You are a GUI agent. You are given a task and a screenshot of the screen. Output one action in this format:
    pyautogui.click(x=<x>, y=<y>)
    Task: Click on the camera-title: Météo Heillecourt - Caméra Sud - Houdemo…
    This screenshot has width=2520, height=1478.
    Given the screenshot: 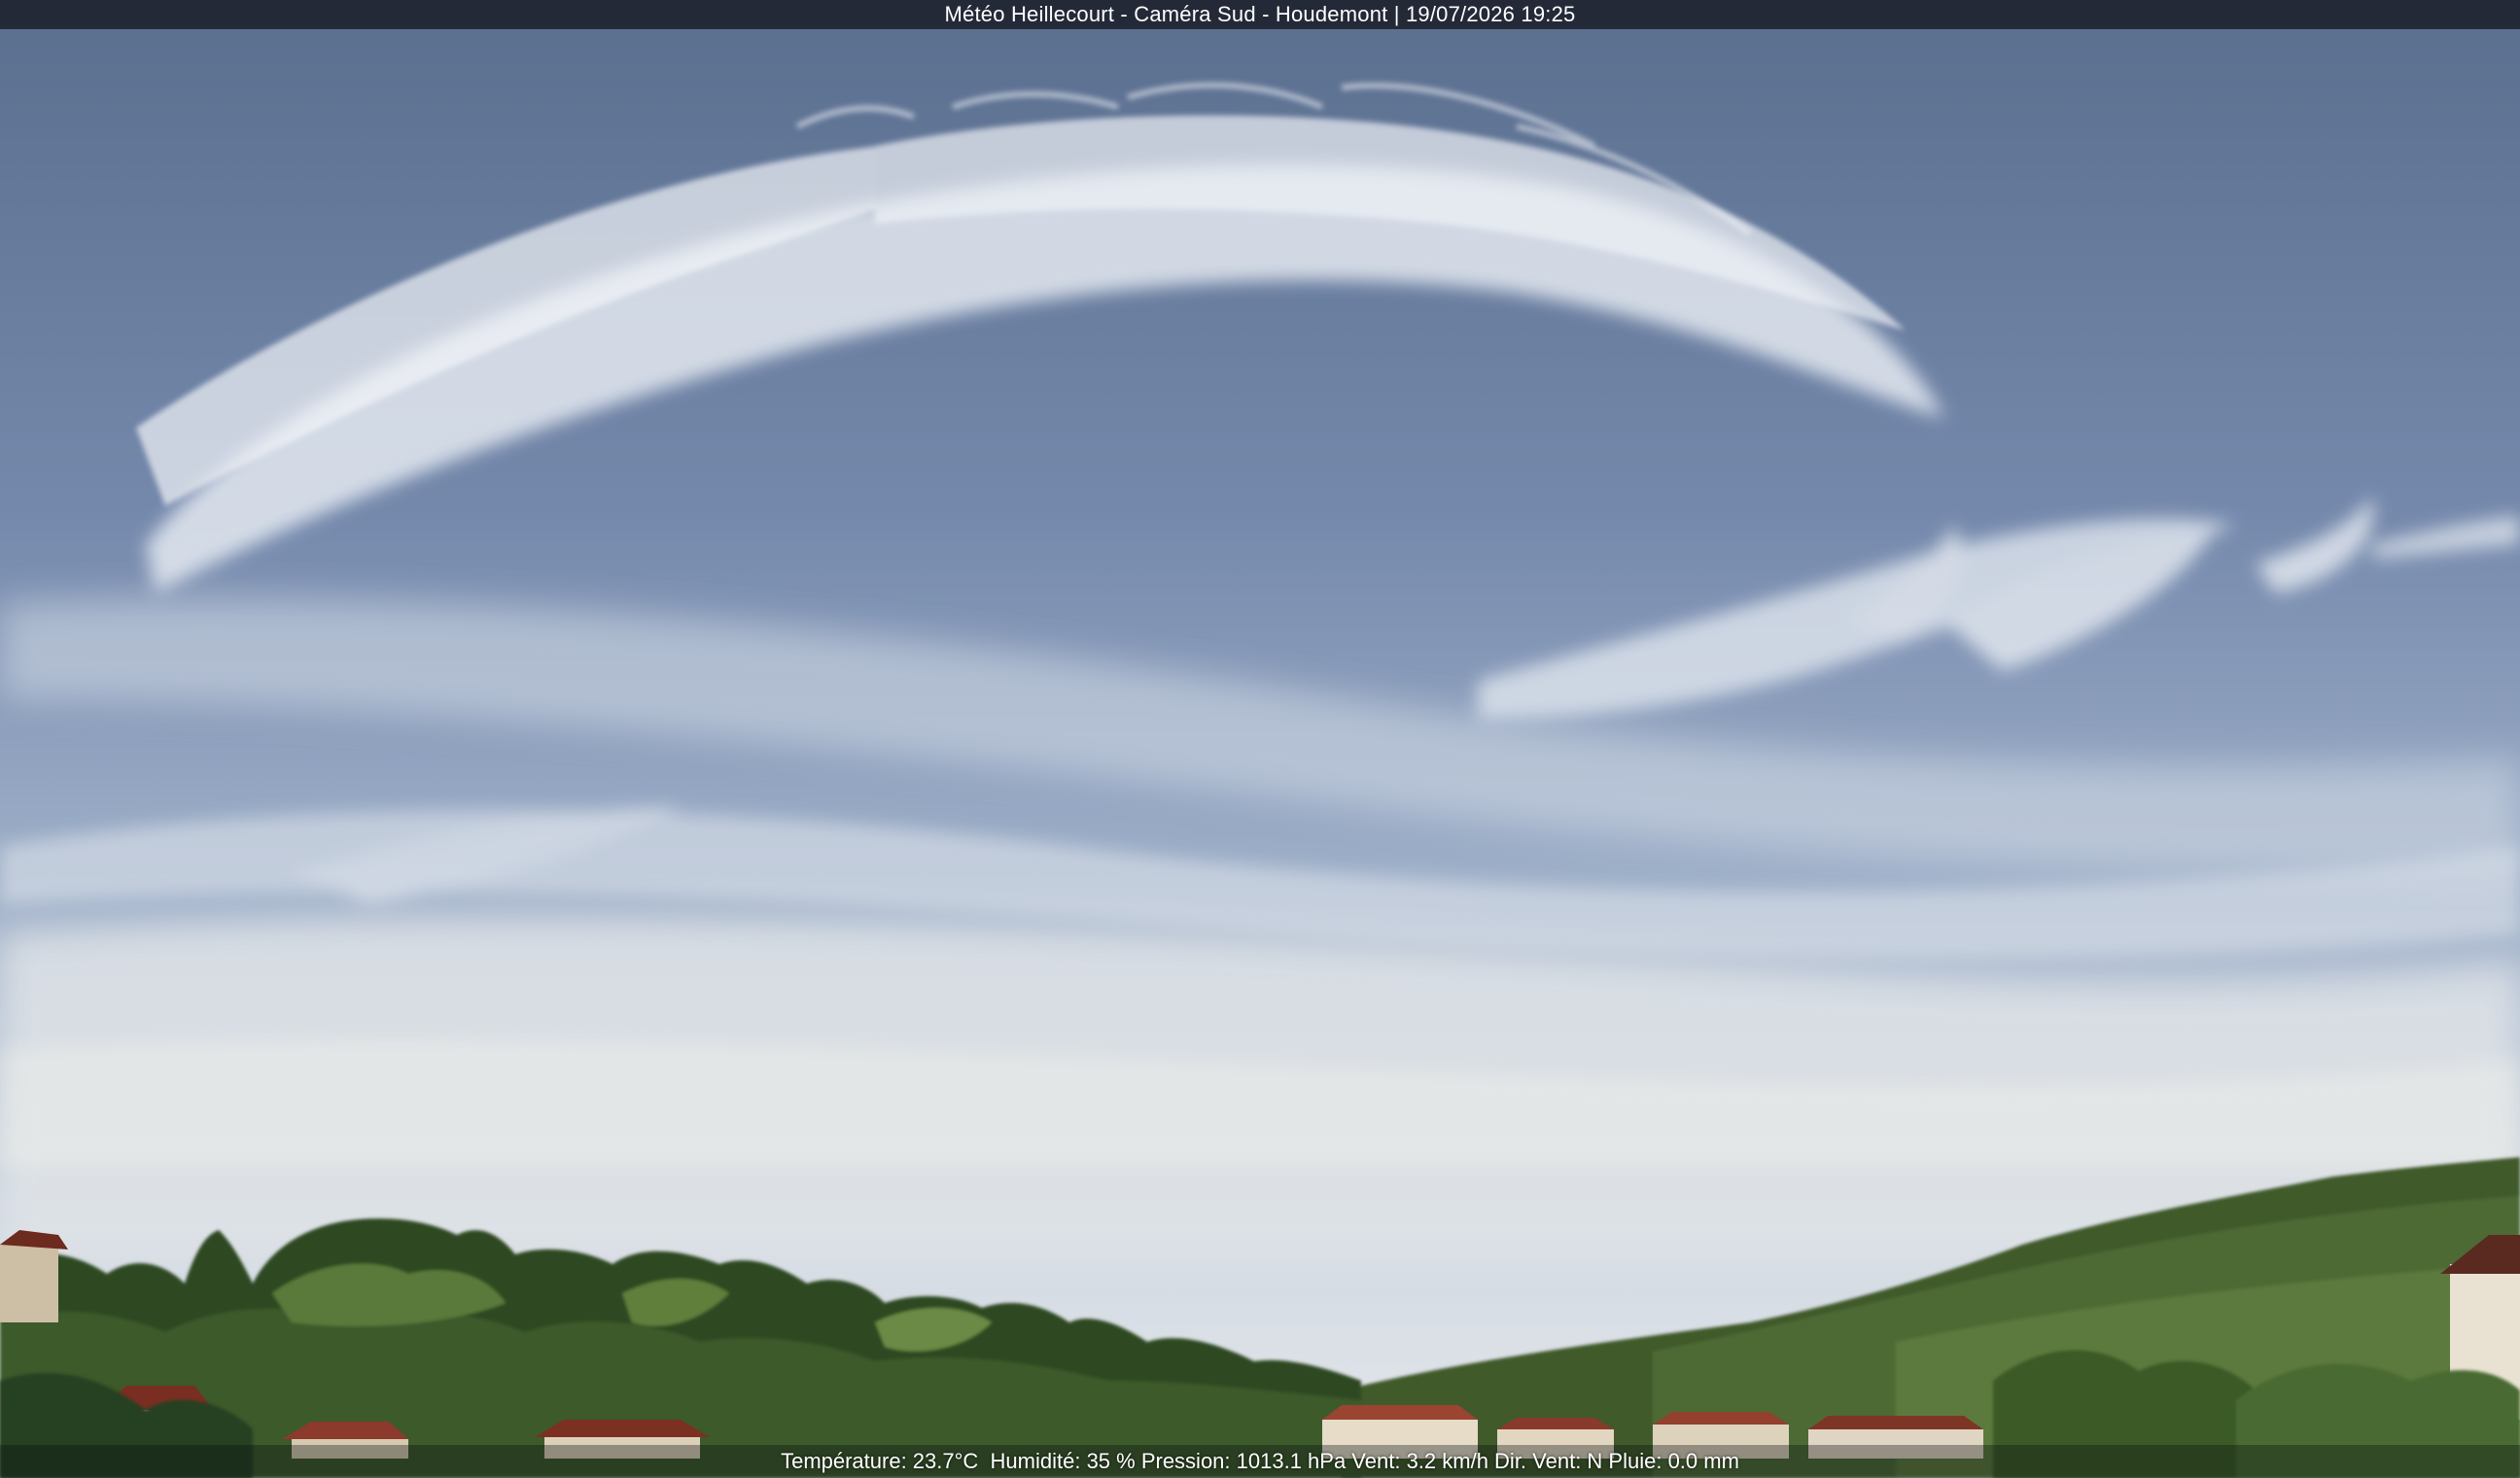 What is the action you would take?
    pyautogui.click(x=1260, y=14)
    